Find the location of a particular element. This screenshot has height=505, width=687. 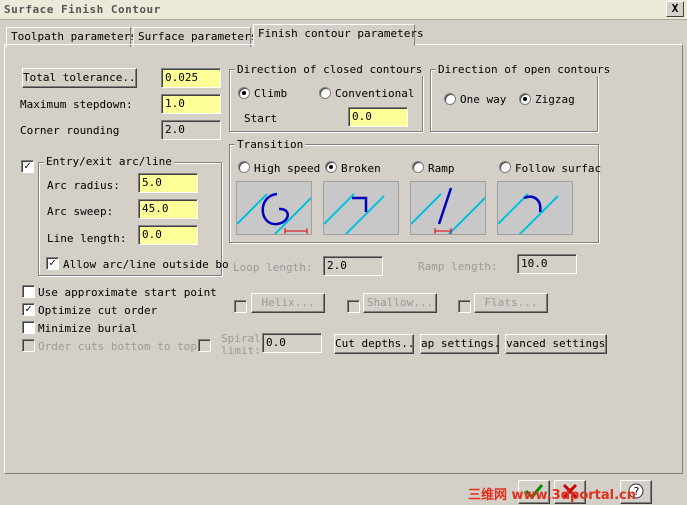

spiral-limit-input: 0.0 is located at coordinates (292, 343).